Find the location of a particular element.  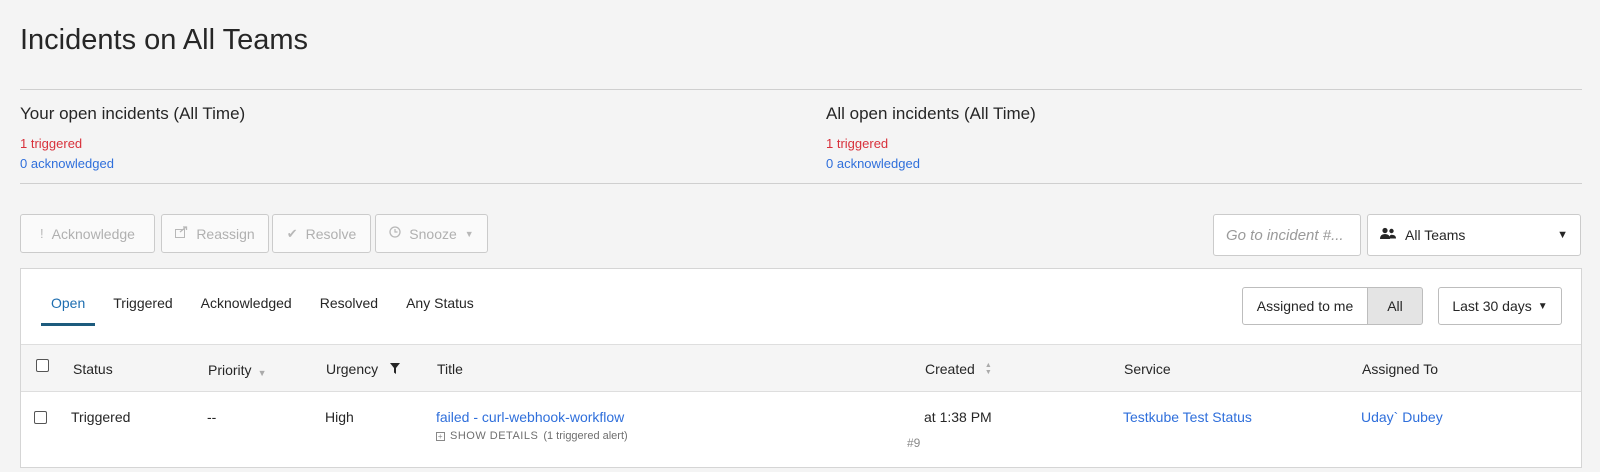

reassign-label: Reassign is located at coordinates (225, 233).